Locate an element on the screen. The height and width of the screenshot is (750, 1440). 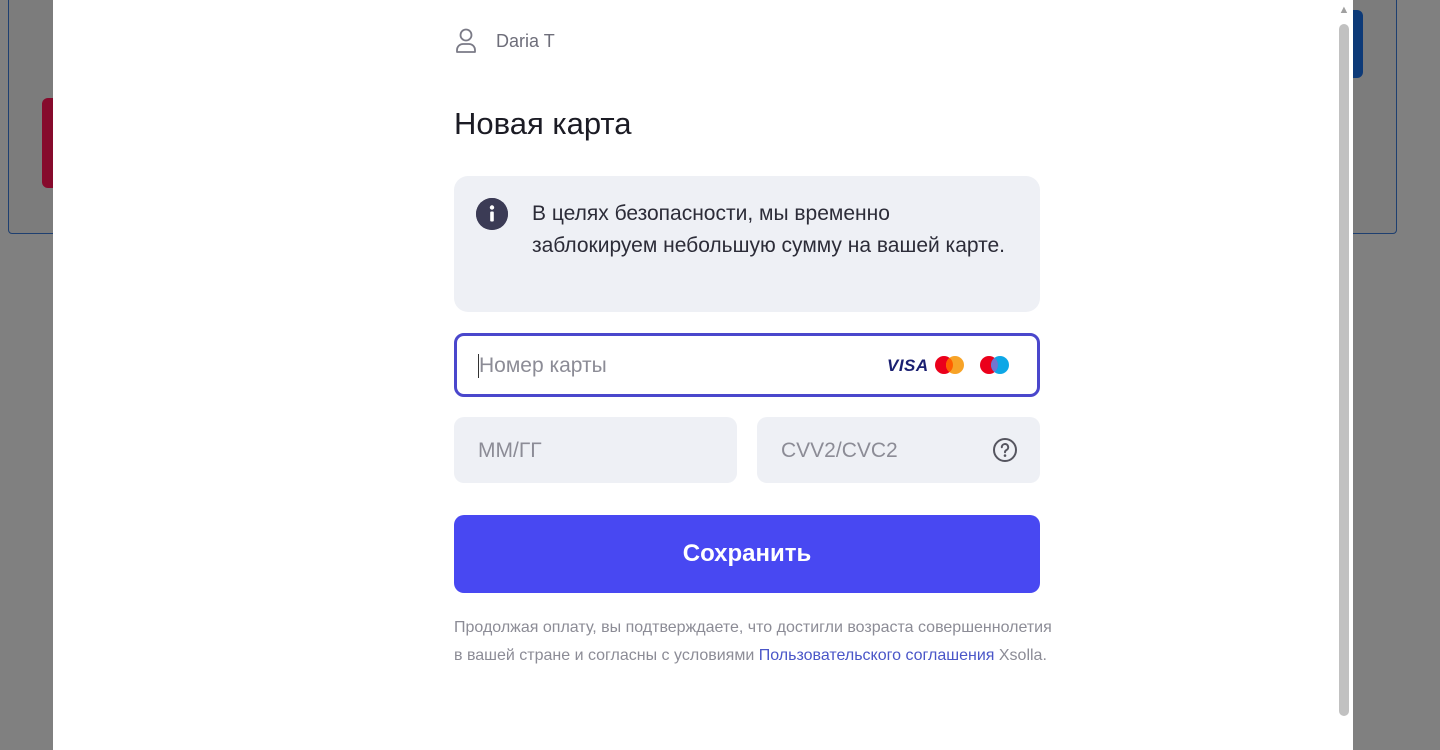
user-icon is located at coordinates (466, 41).